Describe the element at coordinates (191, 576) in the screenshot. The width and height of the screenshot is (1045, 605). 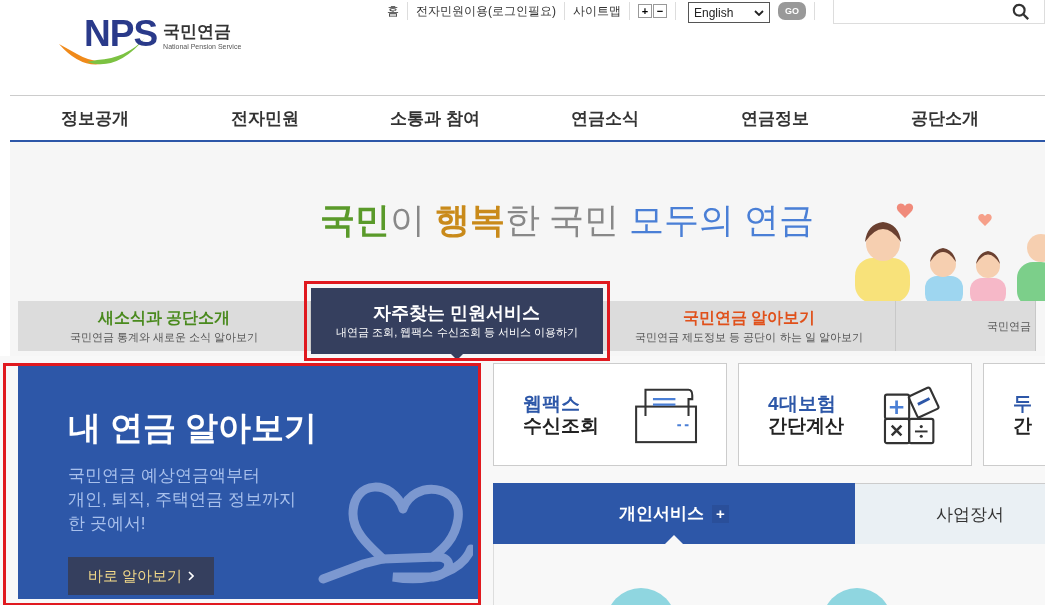
I see `chevron-right-icon` at that location.